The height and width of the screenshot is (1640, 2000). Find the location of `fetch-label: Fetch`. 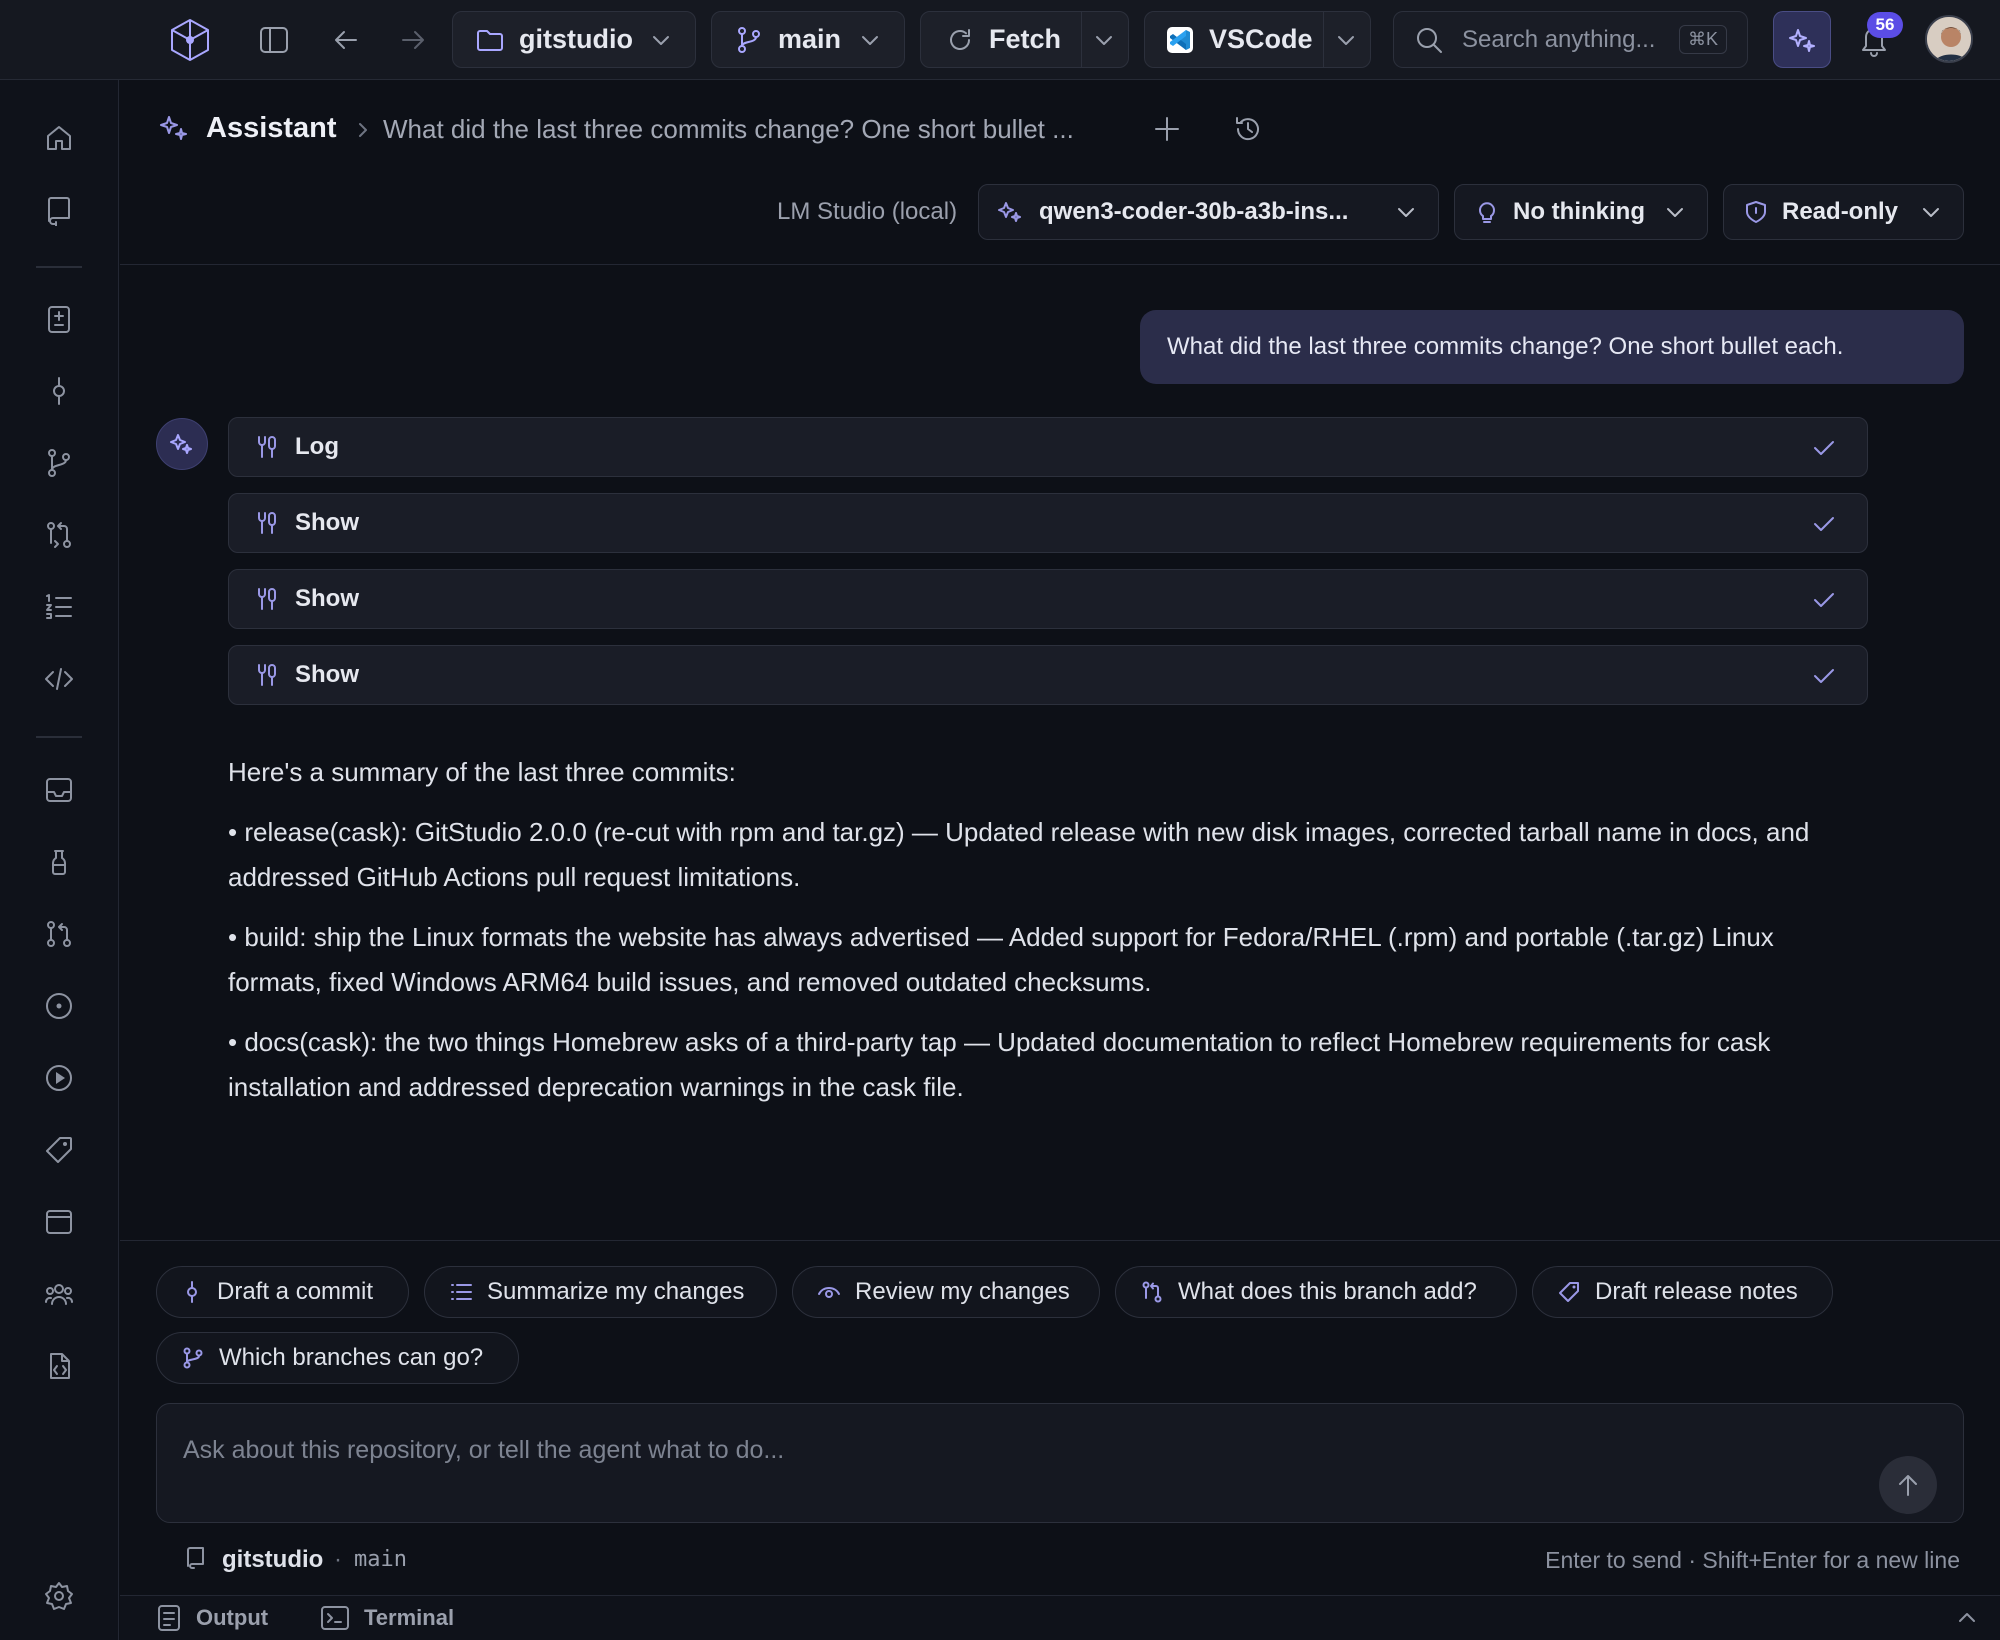

fetch-label: Fetch is located at coordinates (1025, 39).